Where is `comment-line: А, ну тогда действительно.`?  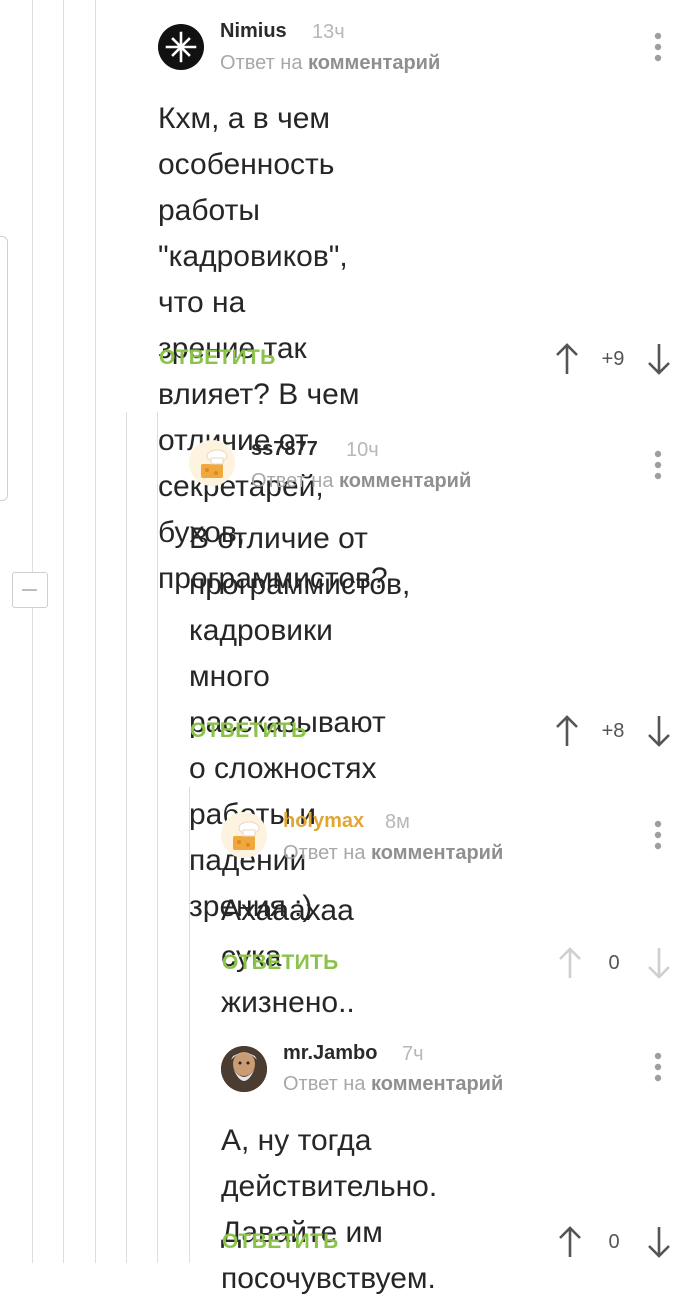 comment-line: А, ну тогда действительно. is located at coordinates (329, 1163).